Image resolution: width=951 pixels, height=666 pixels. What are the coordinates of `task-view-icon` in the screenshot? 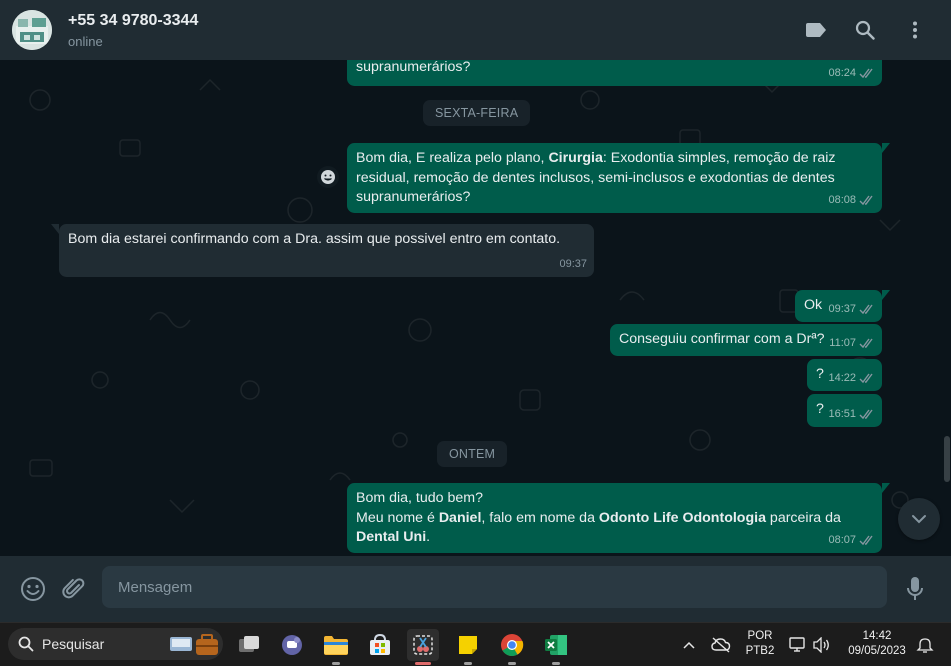 It's located at (249, 645).